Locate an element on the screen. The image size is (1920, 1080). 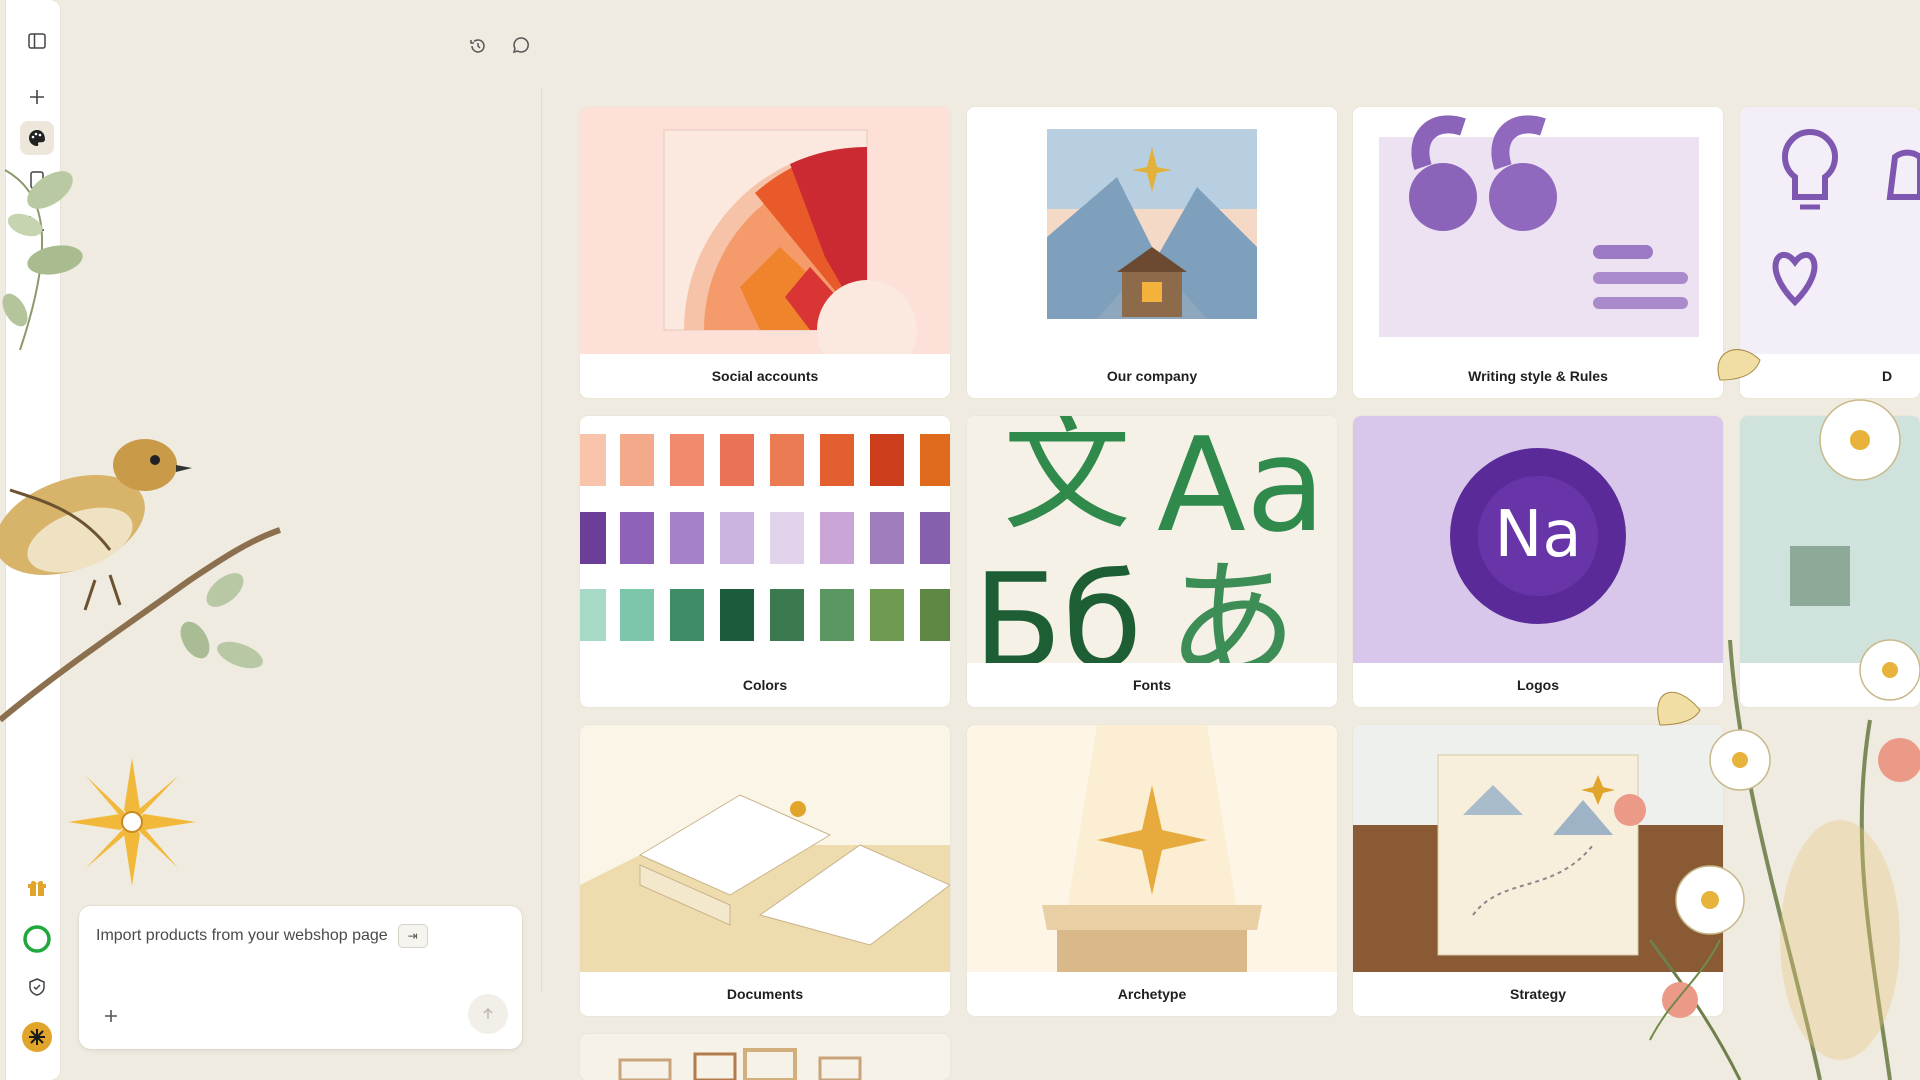
card-partial-row4 is located at coordinates (765, 1057).